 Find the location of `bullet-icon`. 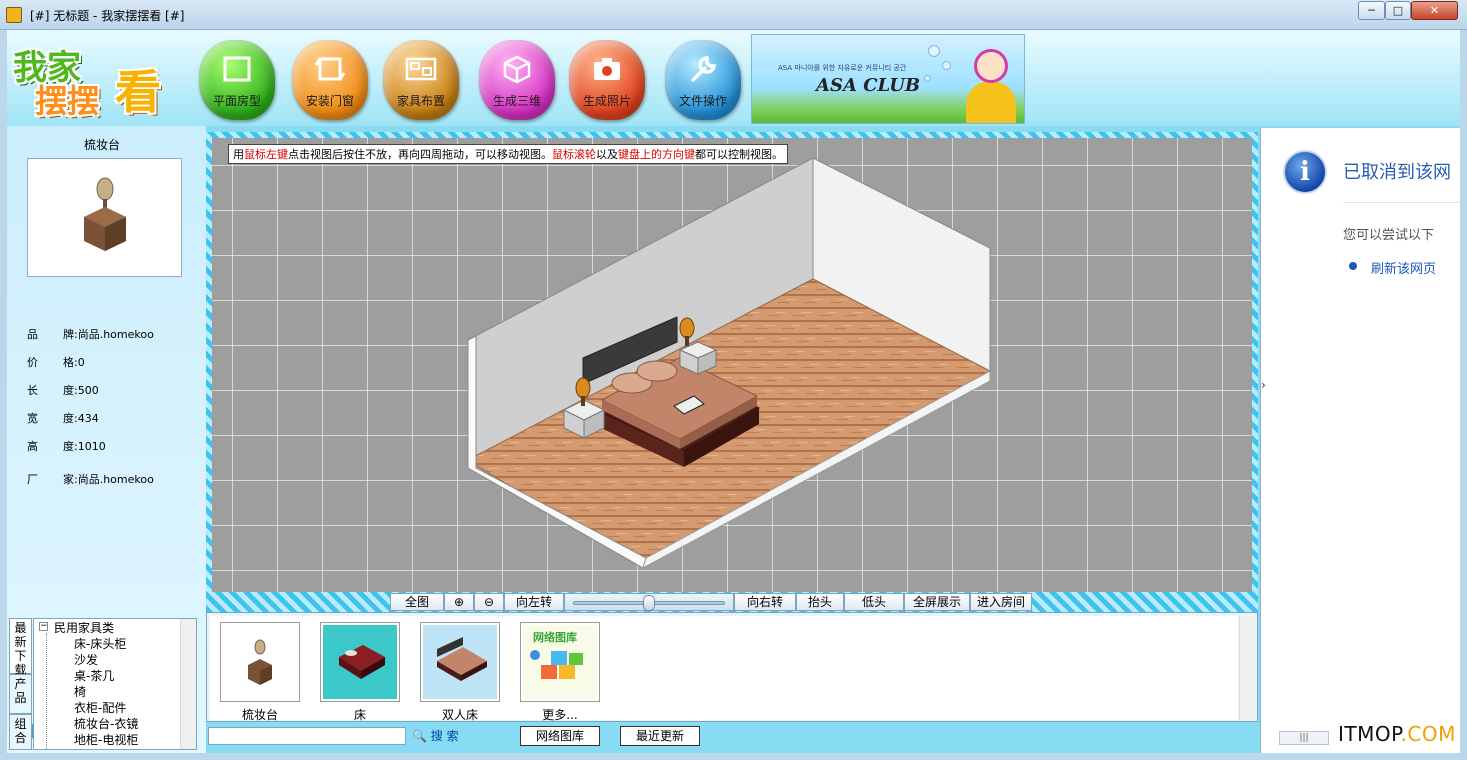

bullet-icon is located at coordinates (1353, 266).